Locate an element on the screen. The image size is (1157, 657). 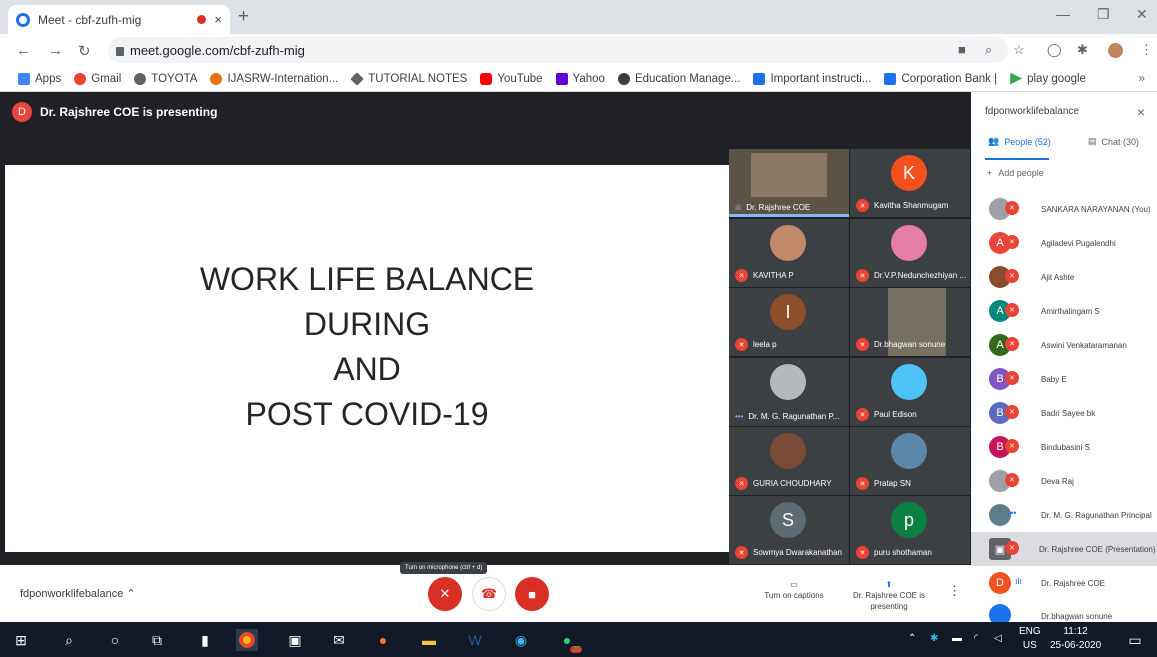
panel-close-icon: × is located at coordinates (1141, 112).